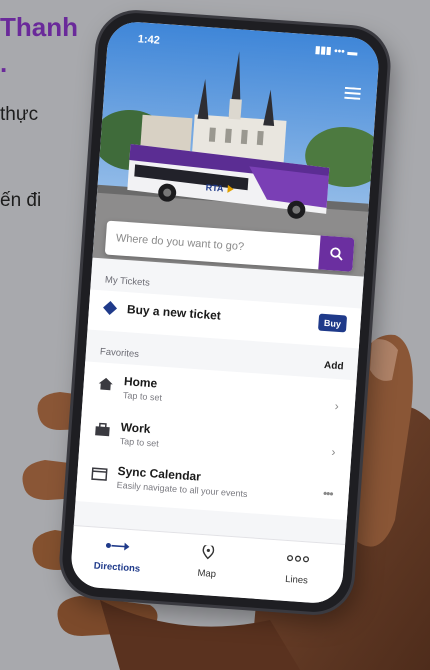 The height and width of the screenshot is (670, 430). Describe the element at coordinates (296, 580) in the screenshot. I see `nav-label: Lines` at that location.